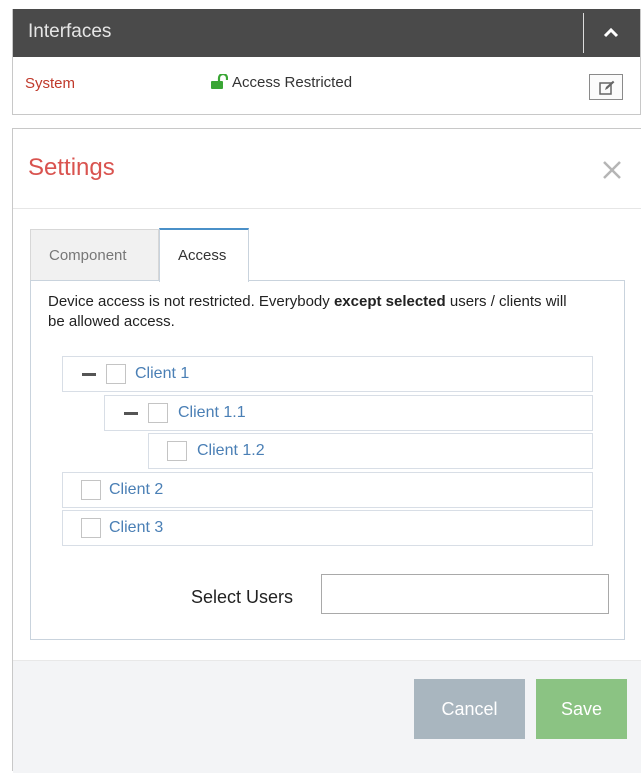 The width and height of the screenshot is (641, 773). I want to click on tree-item-client-1: Client 1, so click(327, 374).